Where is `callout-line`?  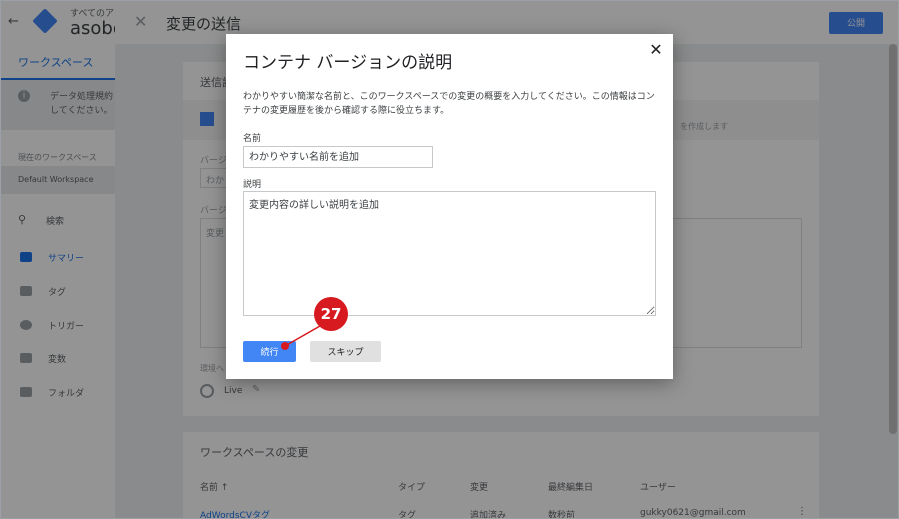 callout-line is located at coordinates (302, 336).